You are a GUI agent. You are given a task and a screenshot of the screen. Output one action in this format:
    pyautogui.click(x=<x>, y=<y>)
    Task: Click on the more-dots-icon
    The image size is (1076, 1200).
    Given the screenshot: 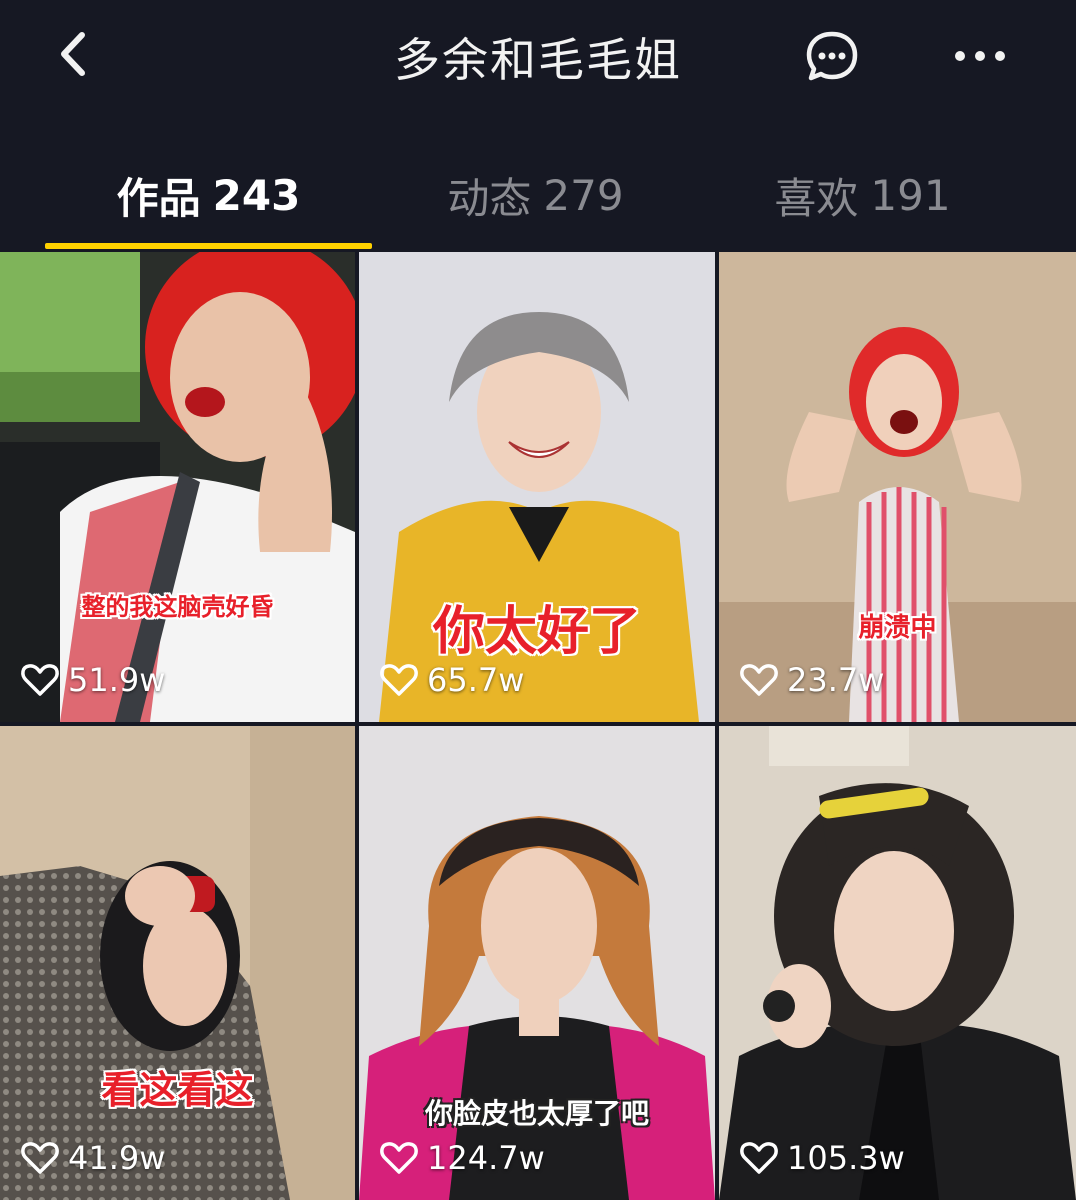 What is the action you would take?
    pyautogui.click(x=980, y=56)
    